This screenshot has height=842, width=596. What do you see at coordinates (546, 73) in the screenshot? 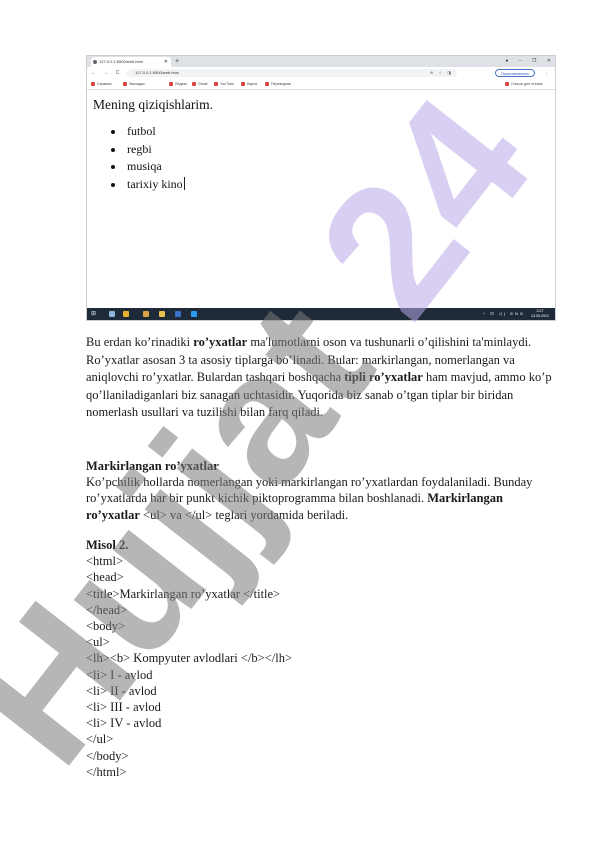
I see `menu-icon: ⋮` at bounding box center [546, 73].